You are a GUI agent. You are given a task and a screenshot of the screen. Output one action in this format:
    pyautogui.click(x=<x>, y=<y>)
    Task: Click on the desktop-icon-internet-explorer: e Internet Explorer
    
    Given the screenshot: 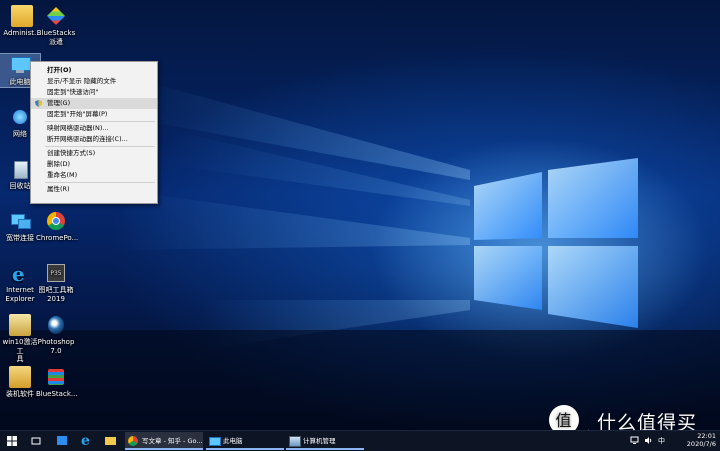 What is the action you would take?
    pyautogui.click(x=20, y=282)
    